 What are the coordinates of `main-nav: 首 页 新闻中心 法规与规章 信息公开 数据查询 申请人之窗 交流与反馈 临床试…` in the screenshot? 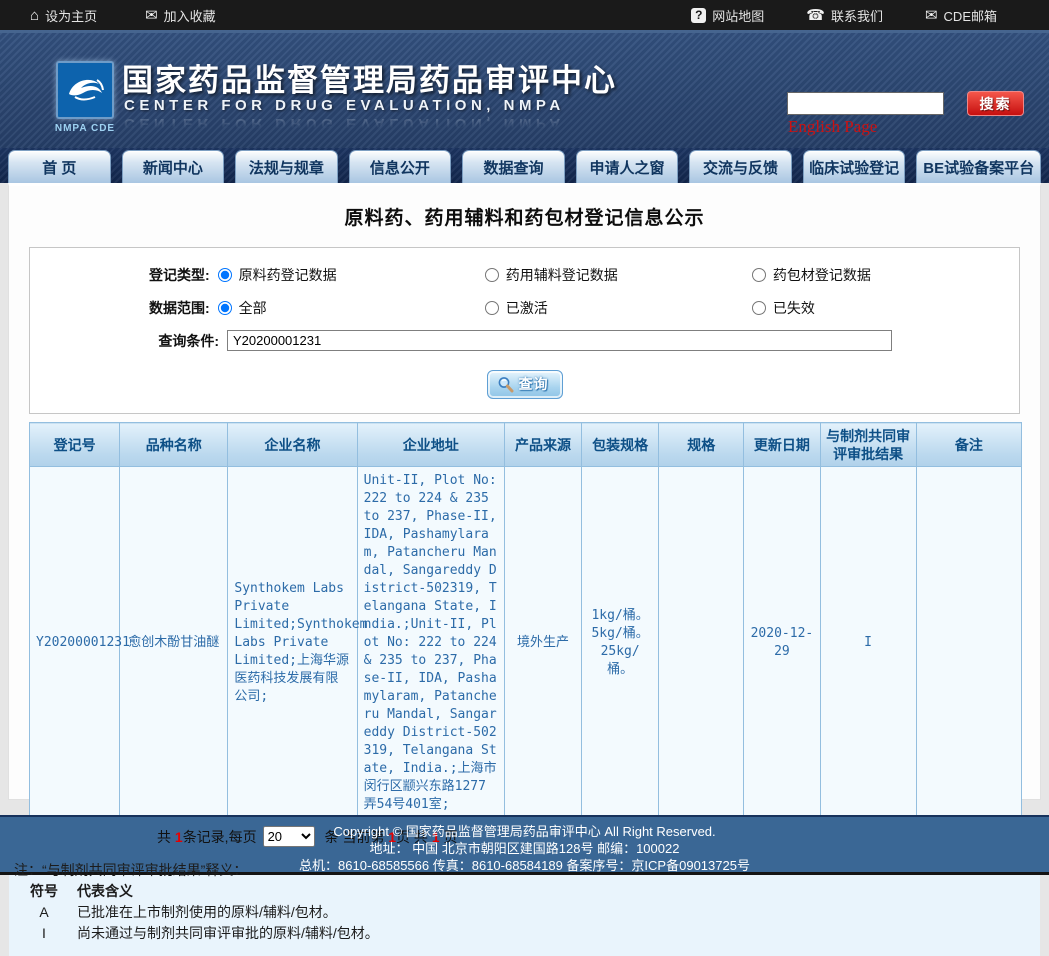 It's located at (524, 165).